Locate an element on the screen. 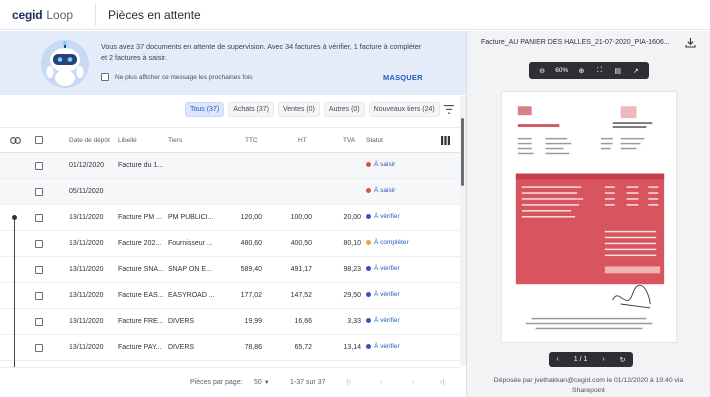 The height and width of the screenshot is (397, 710). brand: cegid Loop is located at coordinates (47, 15).